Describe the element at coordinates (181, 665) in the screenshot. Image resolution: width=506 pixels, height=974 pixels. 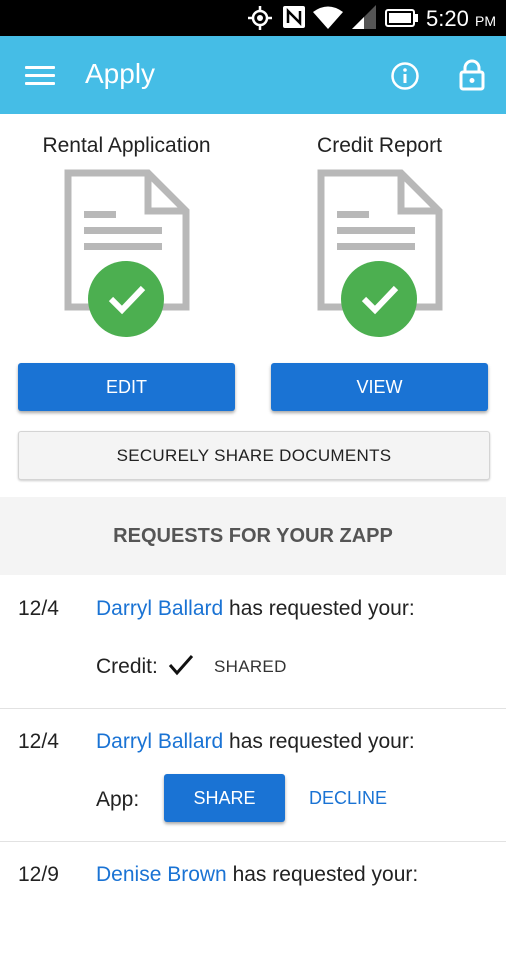
I see `check-icon` at that location.